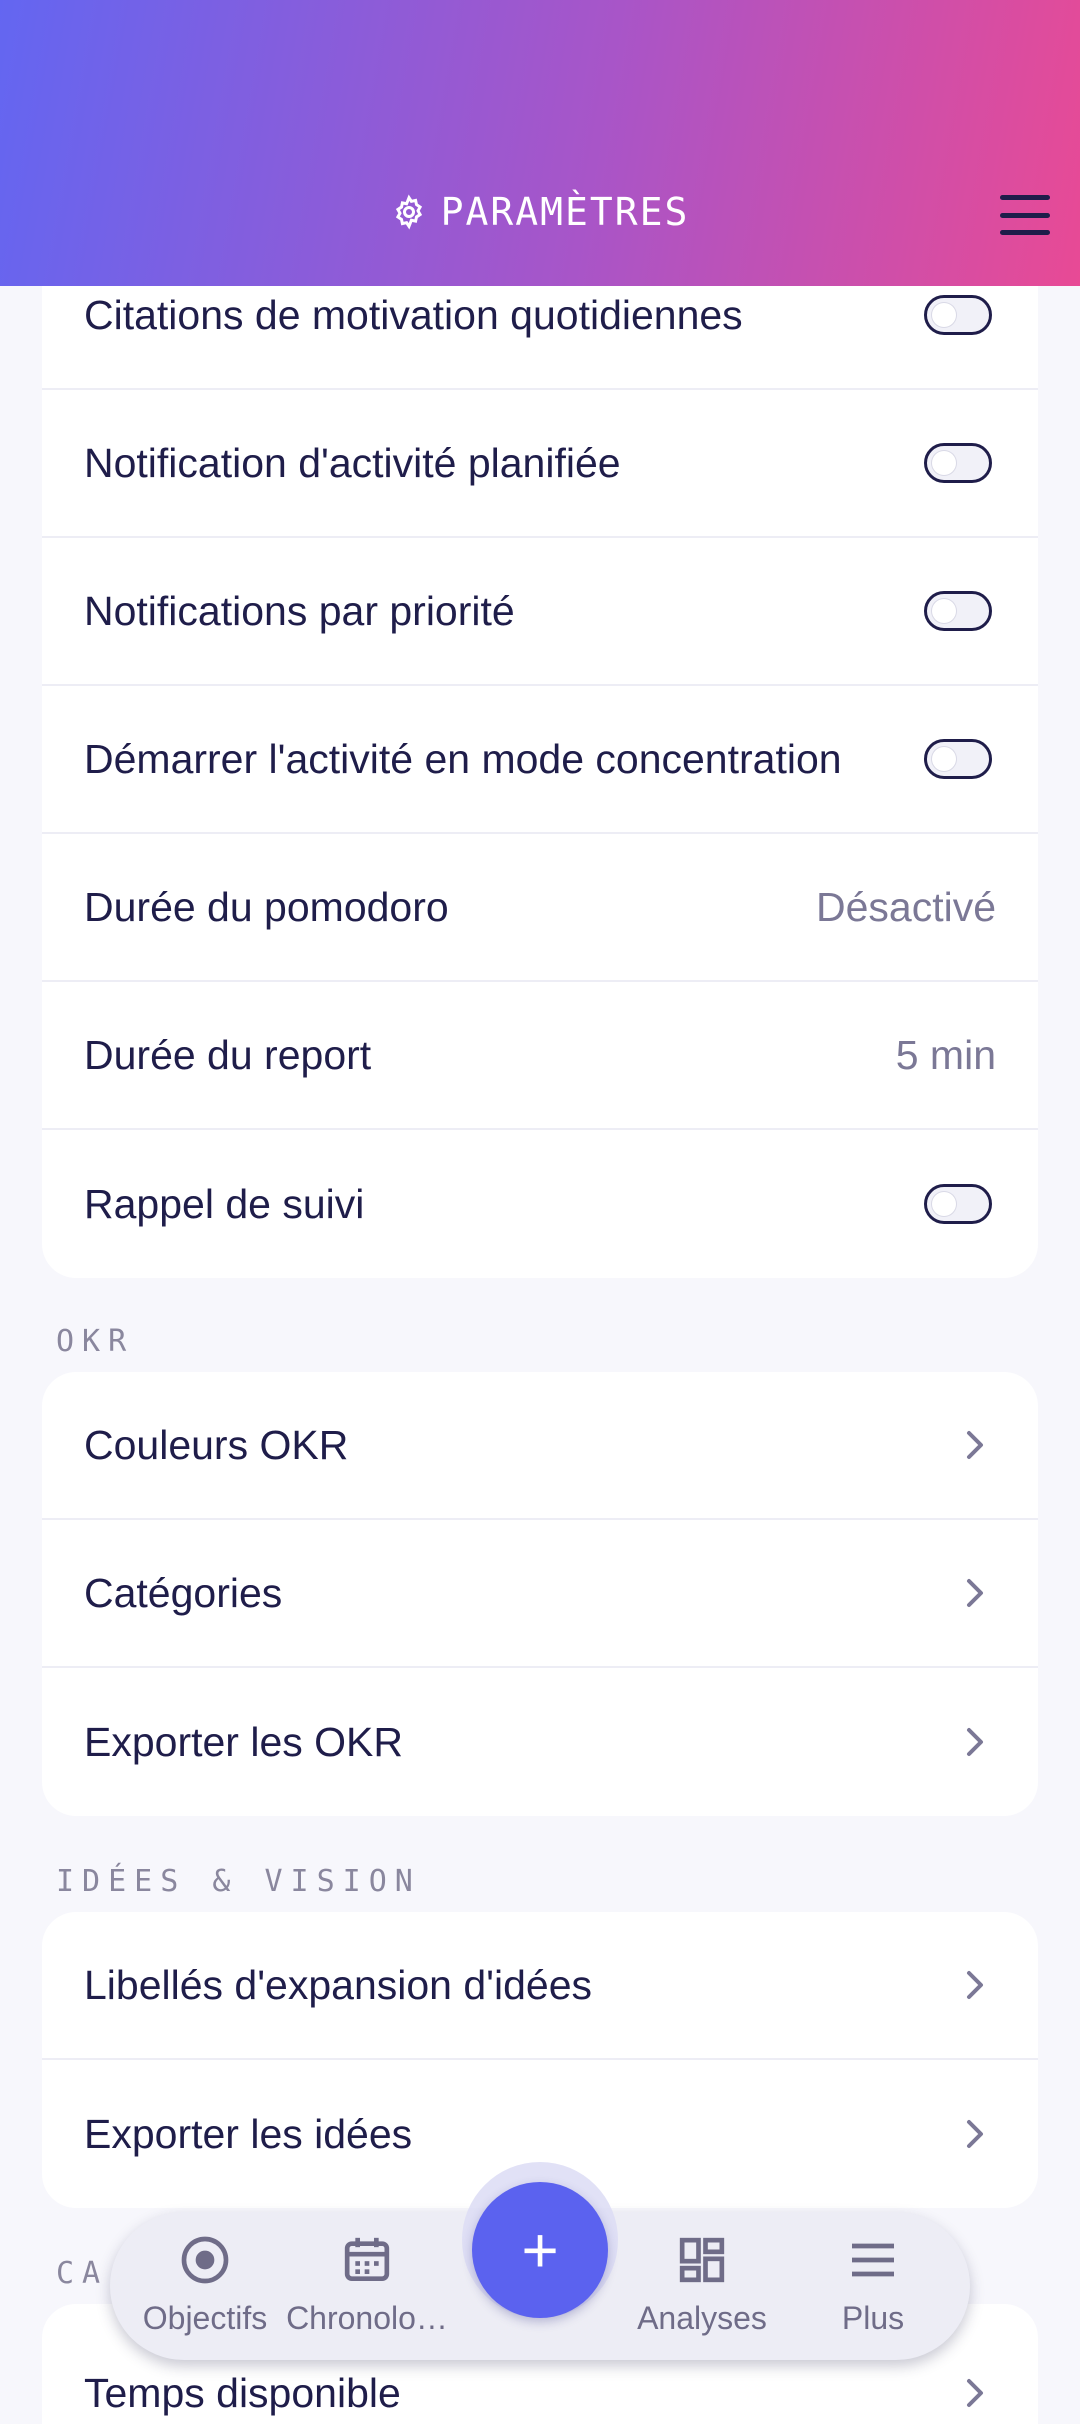 This screenshot has width=1080, height=2424. I want to click on app-header: PARAMÈTRES, so click(540, 143).